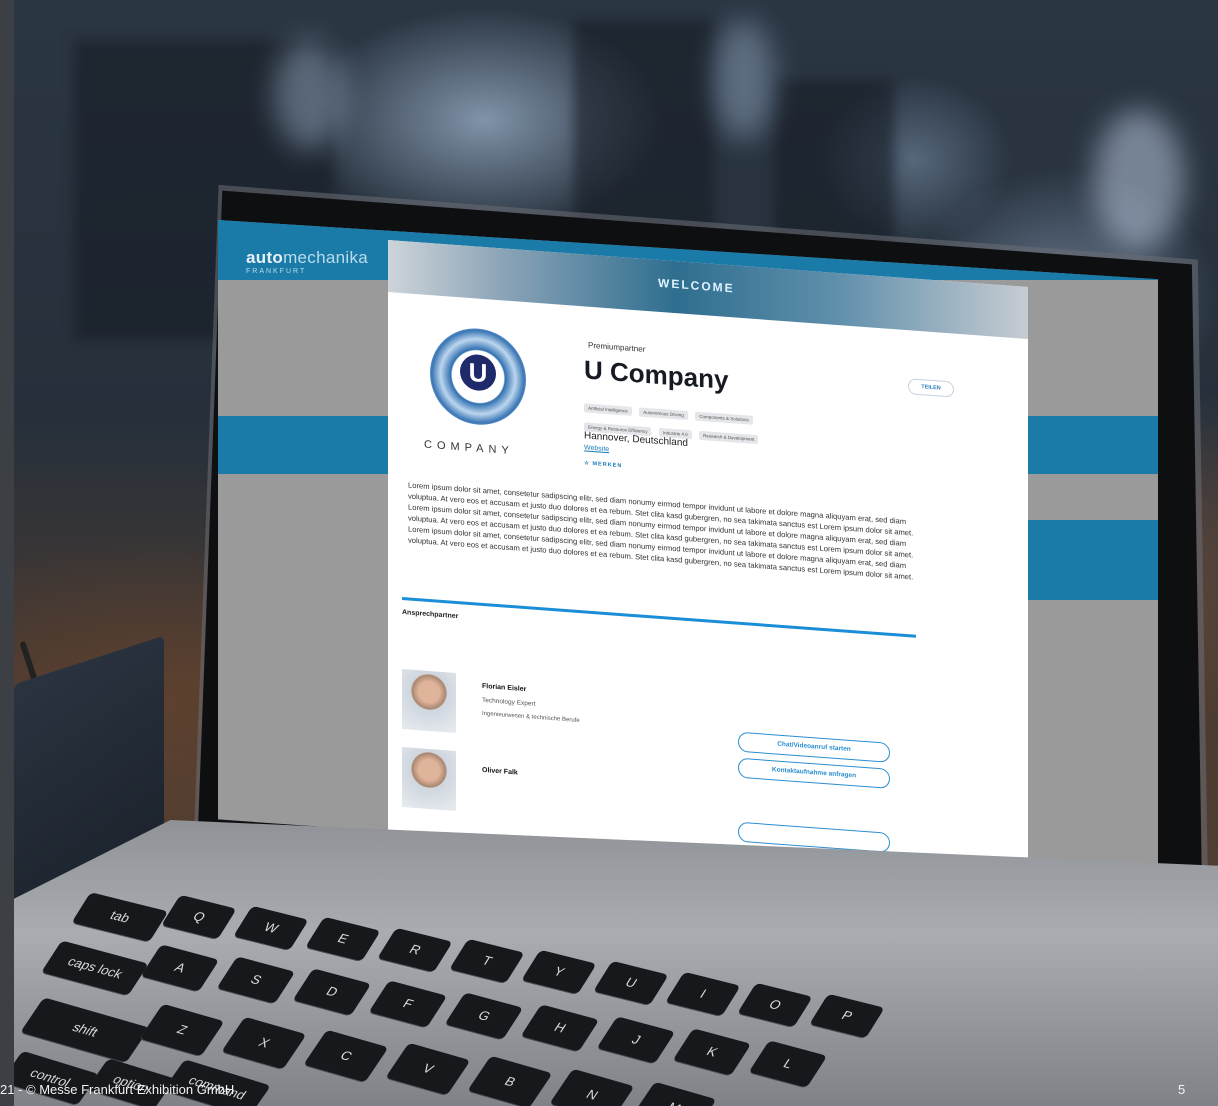 The image size is (1218, 1106). What do you see at coordinates (50, 1078) in the screenshot?
I see `keyboard-key: control` at bounding box center [50, 1078].